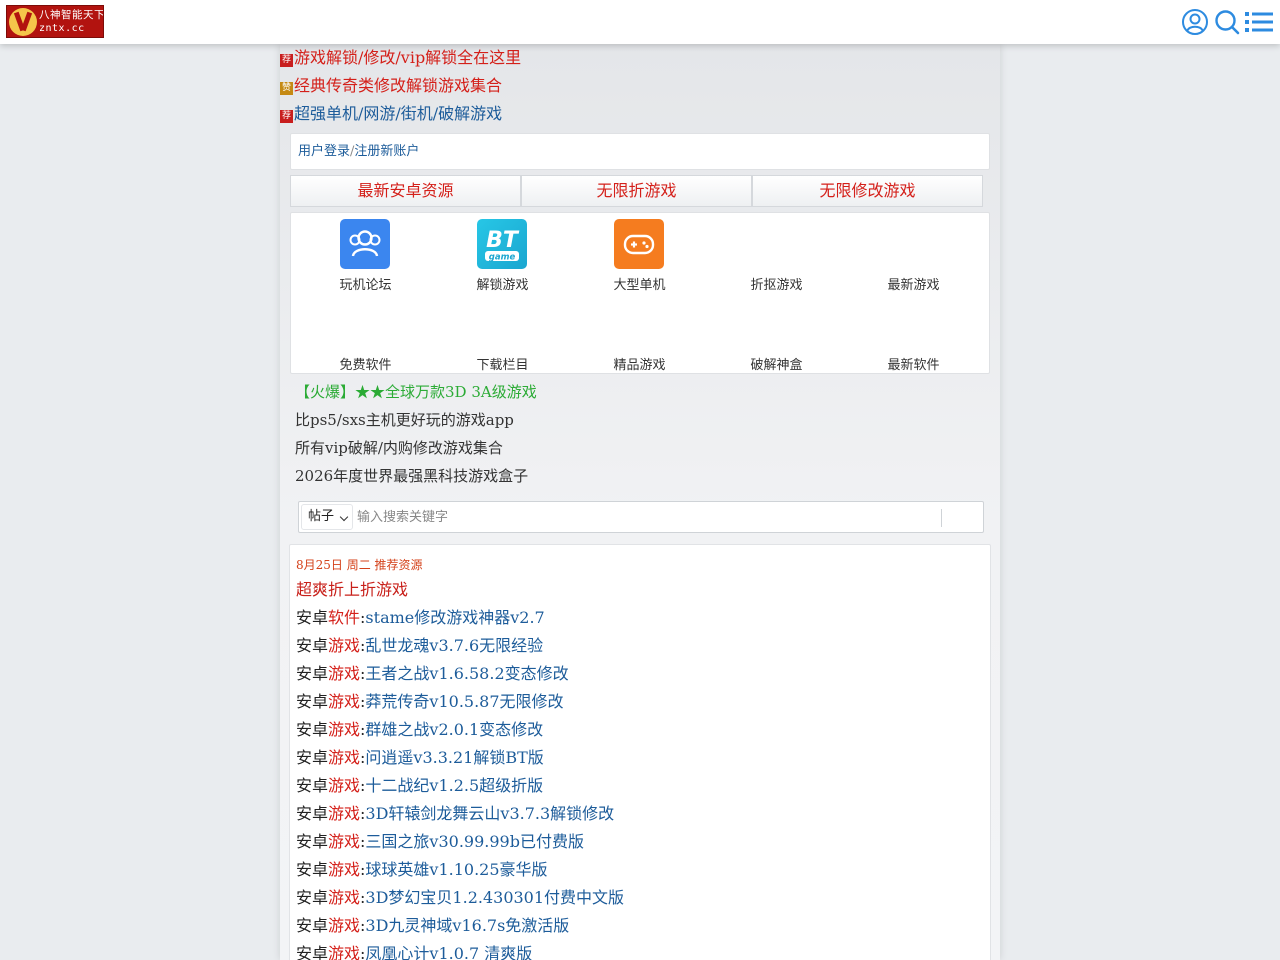 Image resolution: width=1280 pixels, height=960 pixels. I want to click on list-item: 安卓游戏:乱世龙魂v3.7.6无限经验, so click(419, 646).